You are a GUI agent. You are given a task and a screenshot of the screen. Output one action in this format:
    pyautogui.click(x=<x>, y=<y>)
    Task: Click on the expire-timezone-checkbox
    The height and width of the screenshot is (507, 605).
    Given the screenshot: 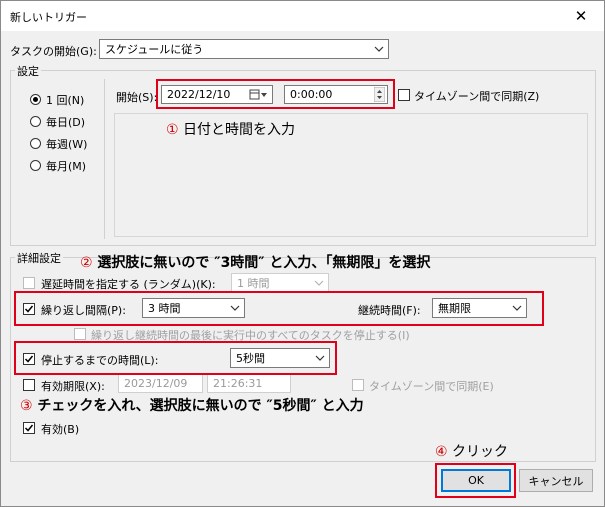 What is the action you would take?
    pyautogui.click(x=358, y=385)
    